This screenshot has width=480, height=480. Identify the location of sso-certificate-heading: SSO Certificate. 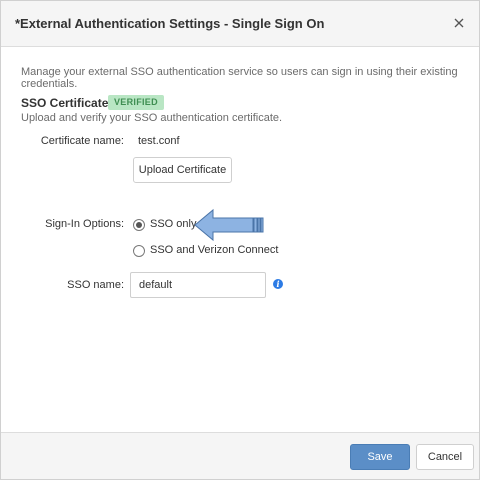
(65, 103).